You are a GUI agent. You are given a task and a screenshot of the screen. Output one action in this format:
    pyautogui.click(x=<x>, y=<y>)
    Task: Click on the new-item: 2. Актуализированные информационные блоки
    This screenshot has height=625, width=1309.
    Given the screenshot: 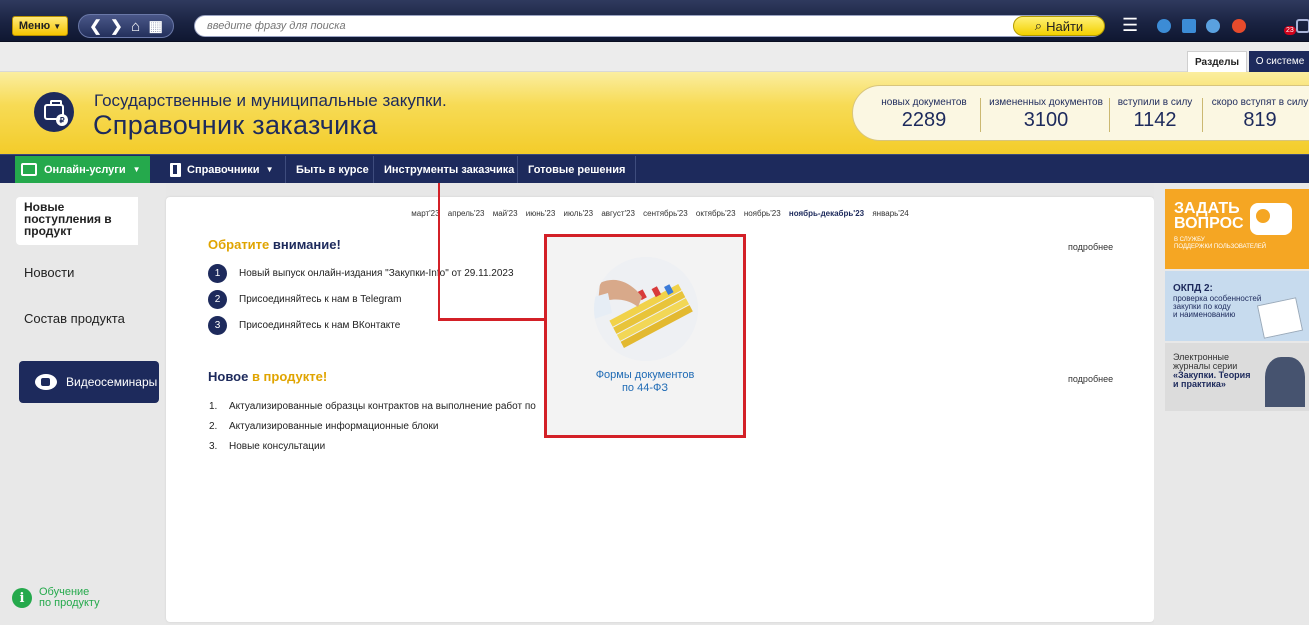 What is the action you would take?
    pyautogui.click(x=323, y=426)
    